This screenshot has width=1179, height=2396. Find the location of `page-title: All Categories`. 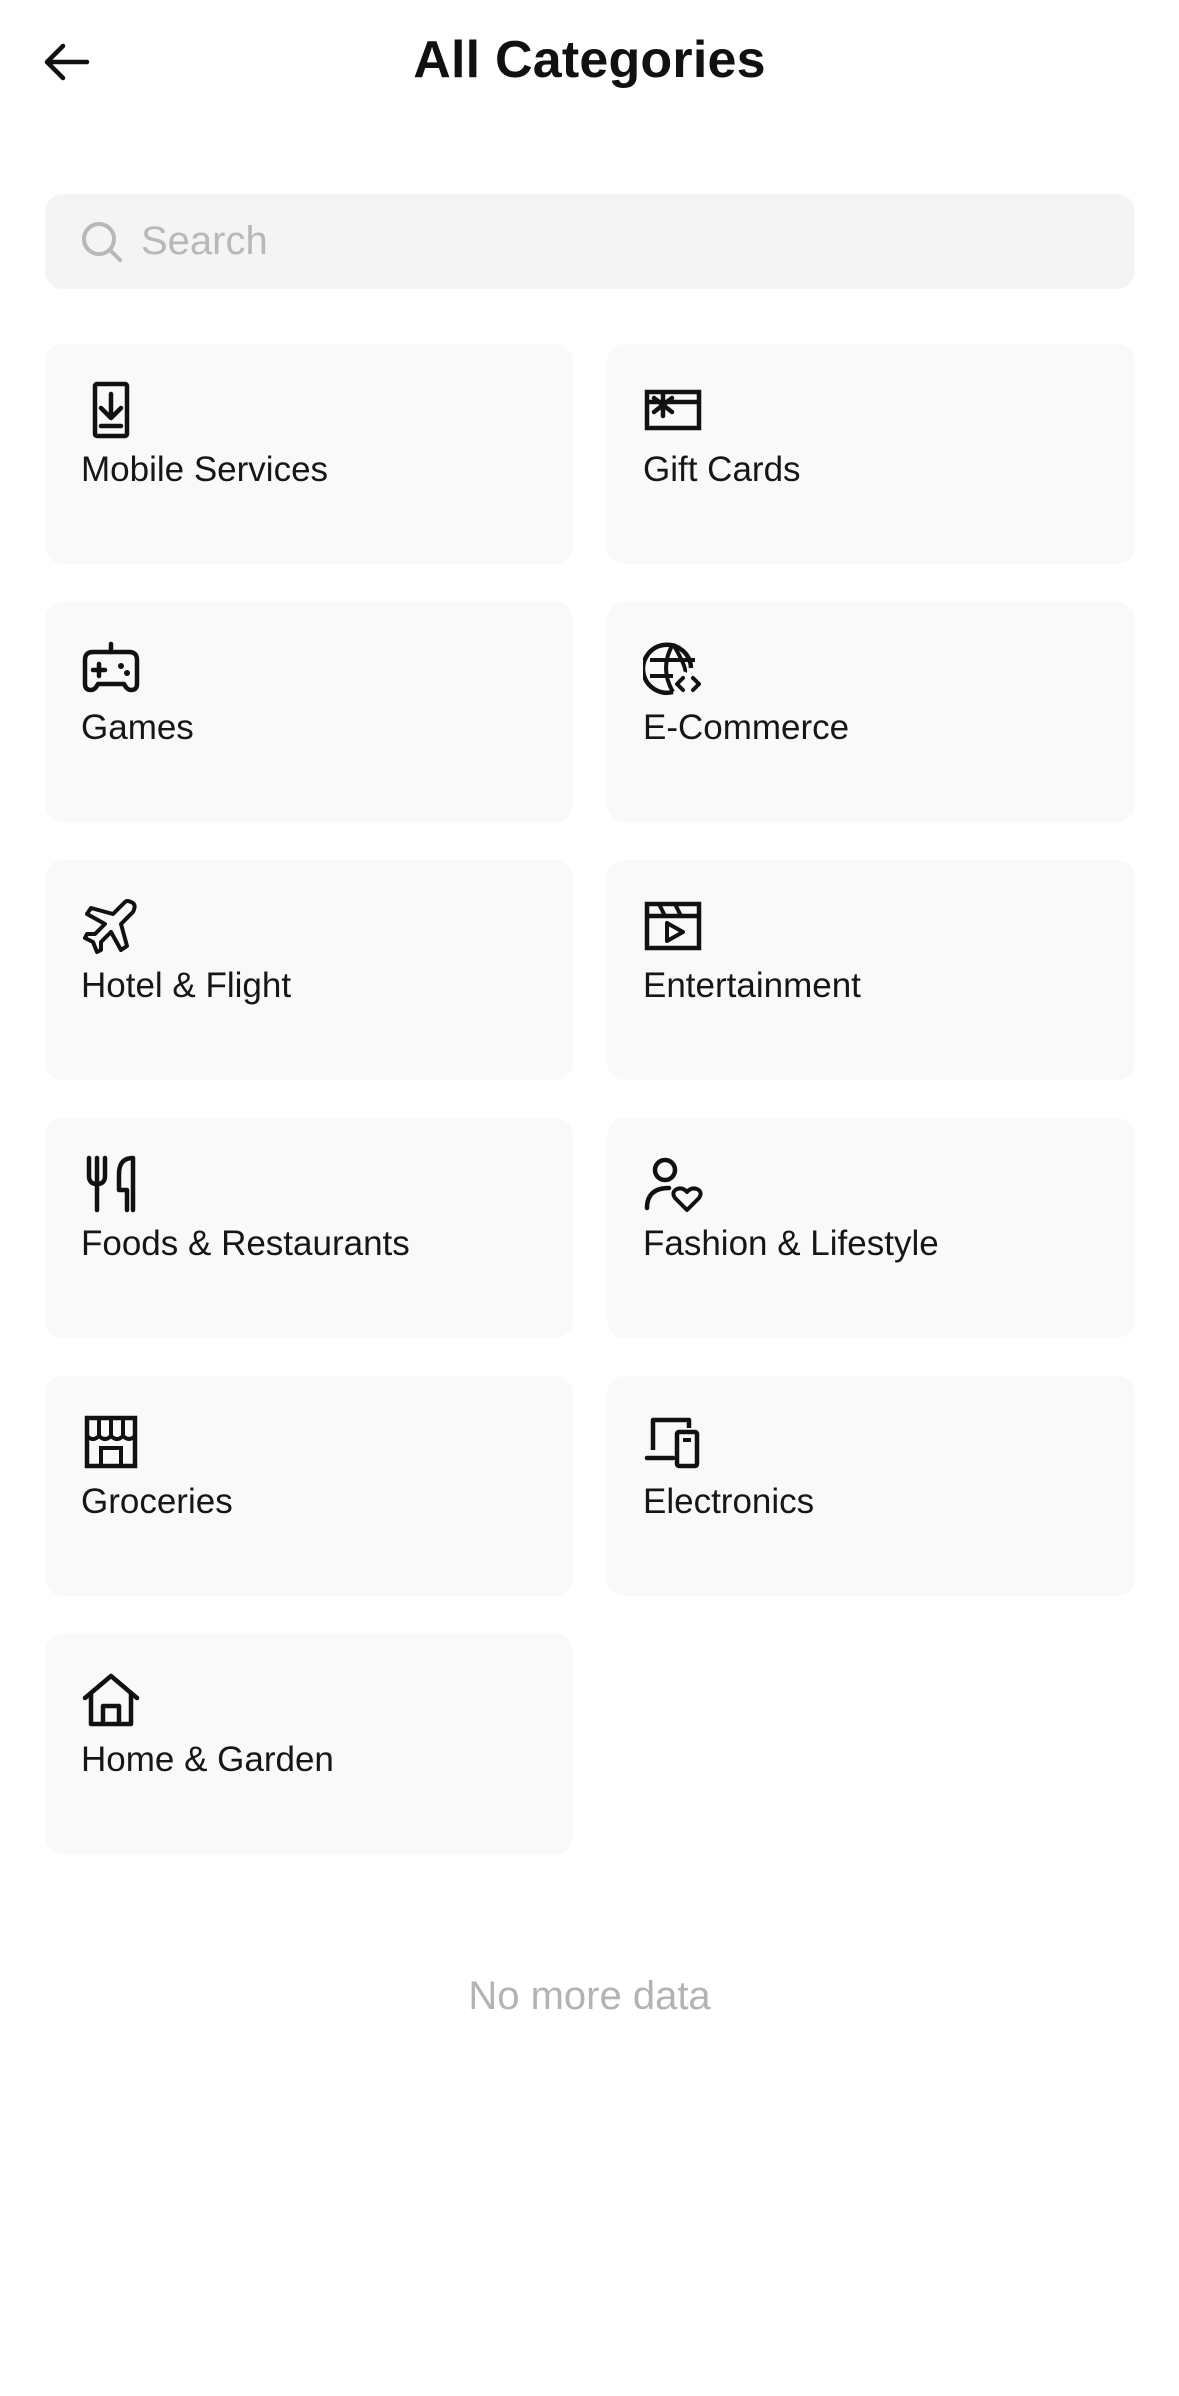

page-title: All Categories is located at coordinates (589, 60).